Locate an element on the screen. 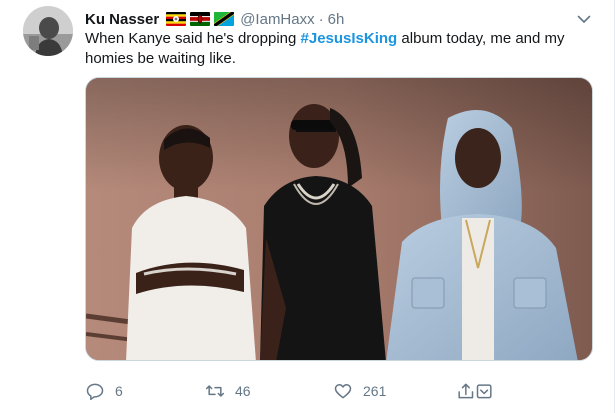 The image size is (615, 413). tweet-header: Ku Nasser @IamHaxx · 6h is located at coordinates (214, 19).